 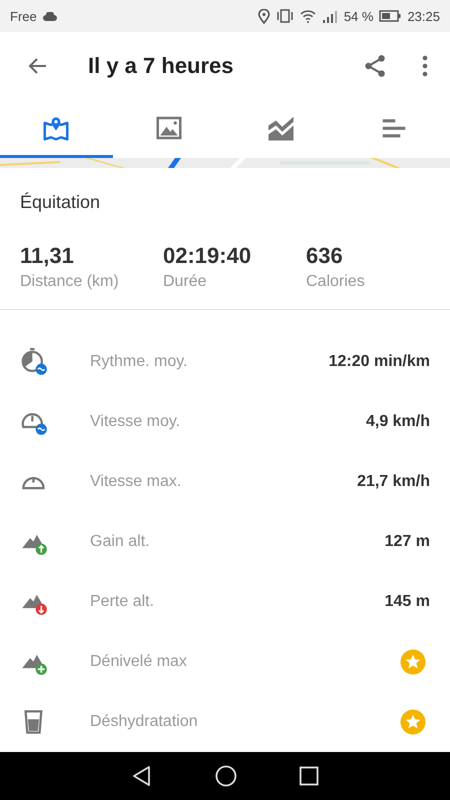 What do you see at coordinates (136, 422) in the screenshot?
I see `metric-label: Vitesse moy.` at bounding box center [136, 422].